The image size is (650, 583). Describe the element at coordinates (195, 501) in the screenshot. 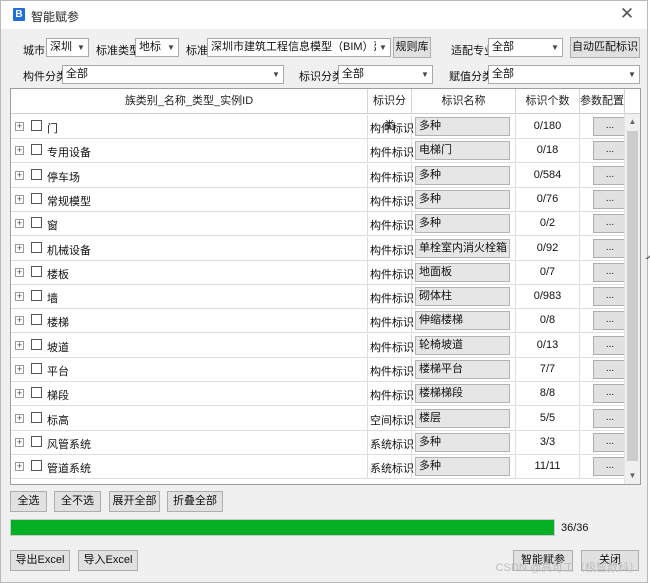

I see `collapse-all-button: 折叠全部` at that location.